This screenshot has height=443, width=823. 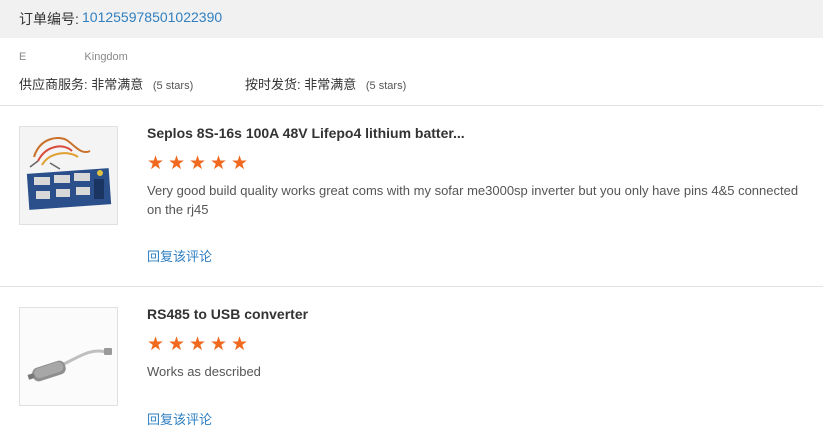 What do you see at coordinates (273, 84) in the screenshot?
I see `rating-label: 按时发货:` at bounding box center [273, 84].